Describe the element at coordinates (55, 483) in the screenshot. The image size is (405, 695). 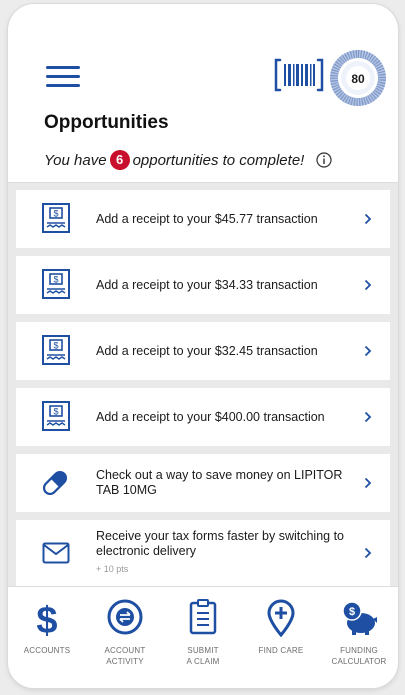
I see `pill-icon` at that location.